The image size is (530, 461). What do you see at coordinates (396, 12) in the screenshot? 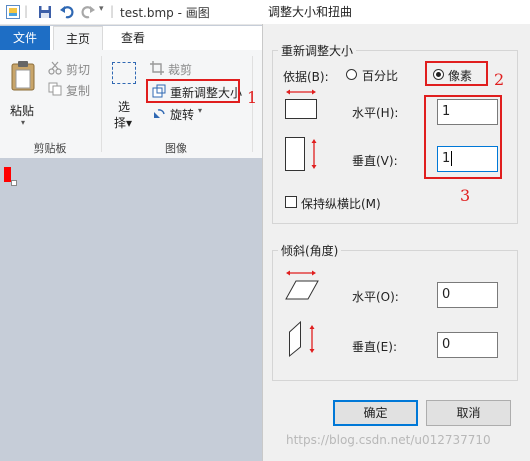
I see `dialog-title-bar: 调整大小和扭曲` at bounding box center [396, 12].